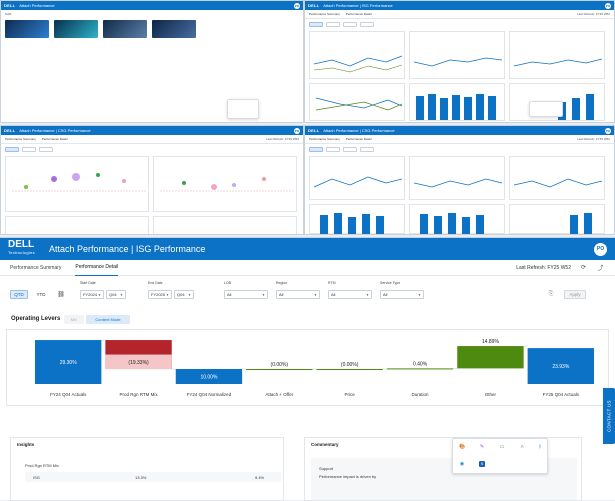  I want to click on lob-select: All ▼, so click(246, 294).